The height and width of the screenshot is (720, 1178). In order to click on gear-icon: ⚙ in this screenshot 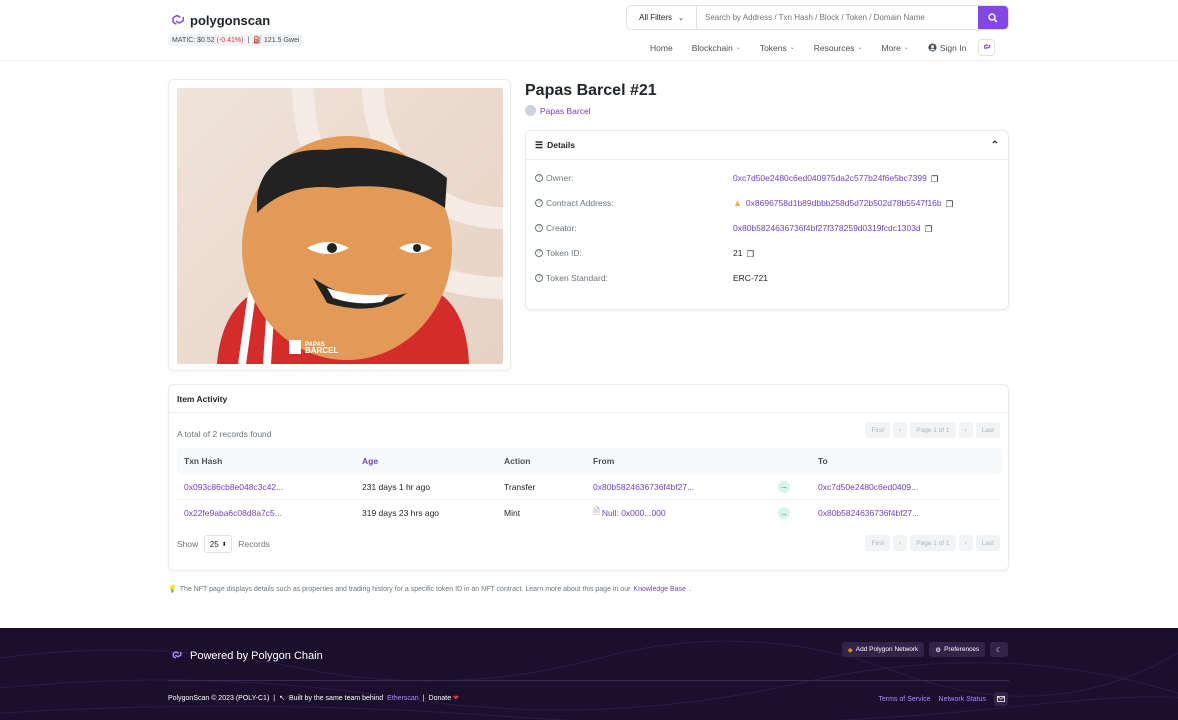, I will do `click(938, 650)`.